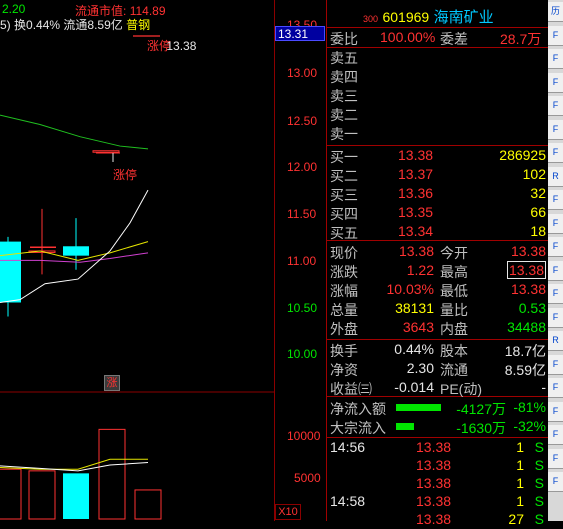 The width and height of the screenshot is (563, 529). Describe the element at coordinates (454, 291) in the screenshot. I see `quote-label: 最低` at that location.